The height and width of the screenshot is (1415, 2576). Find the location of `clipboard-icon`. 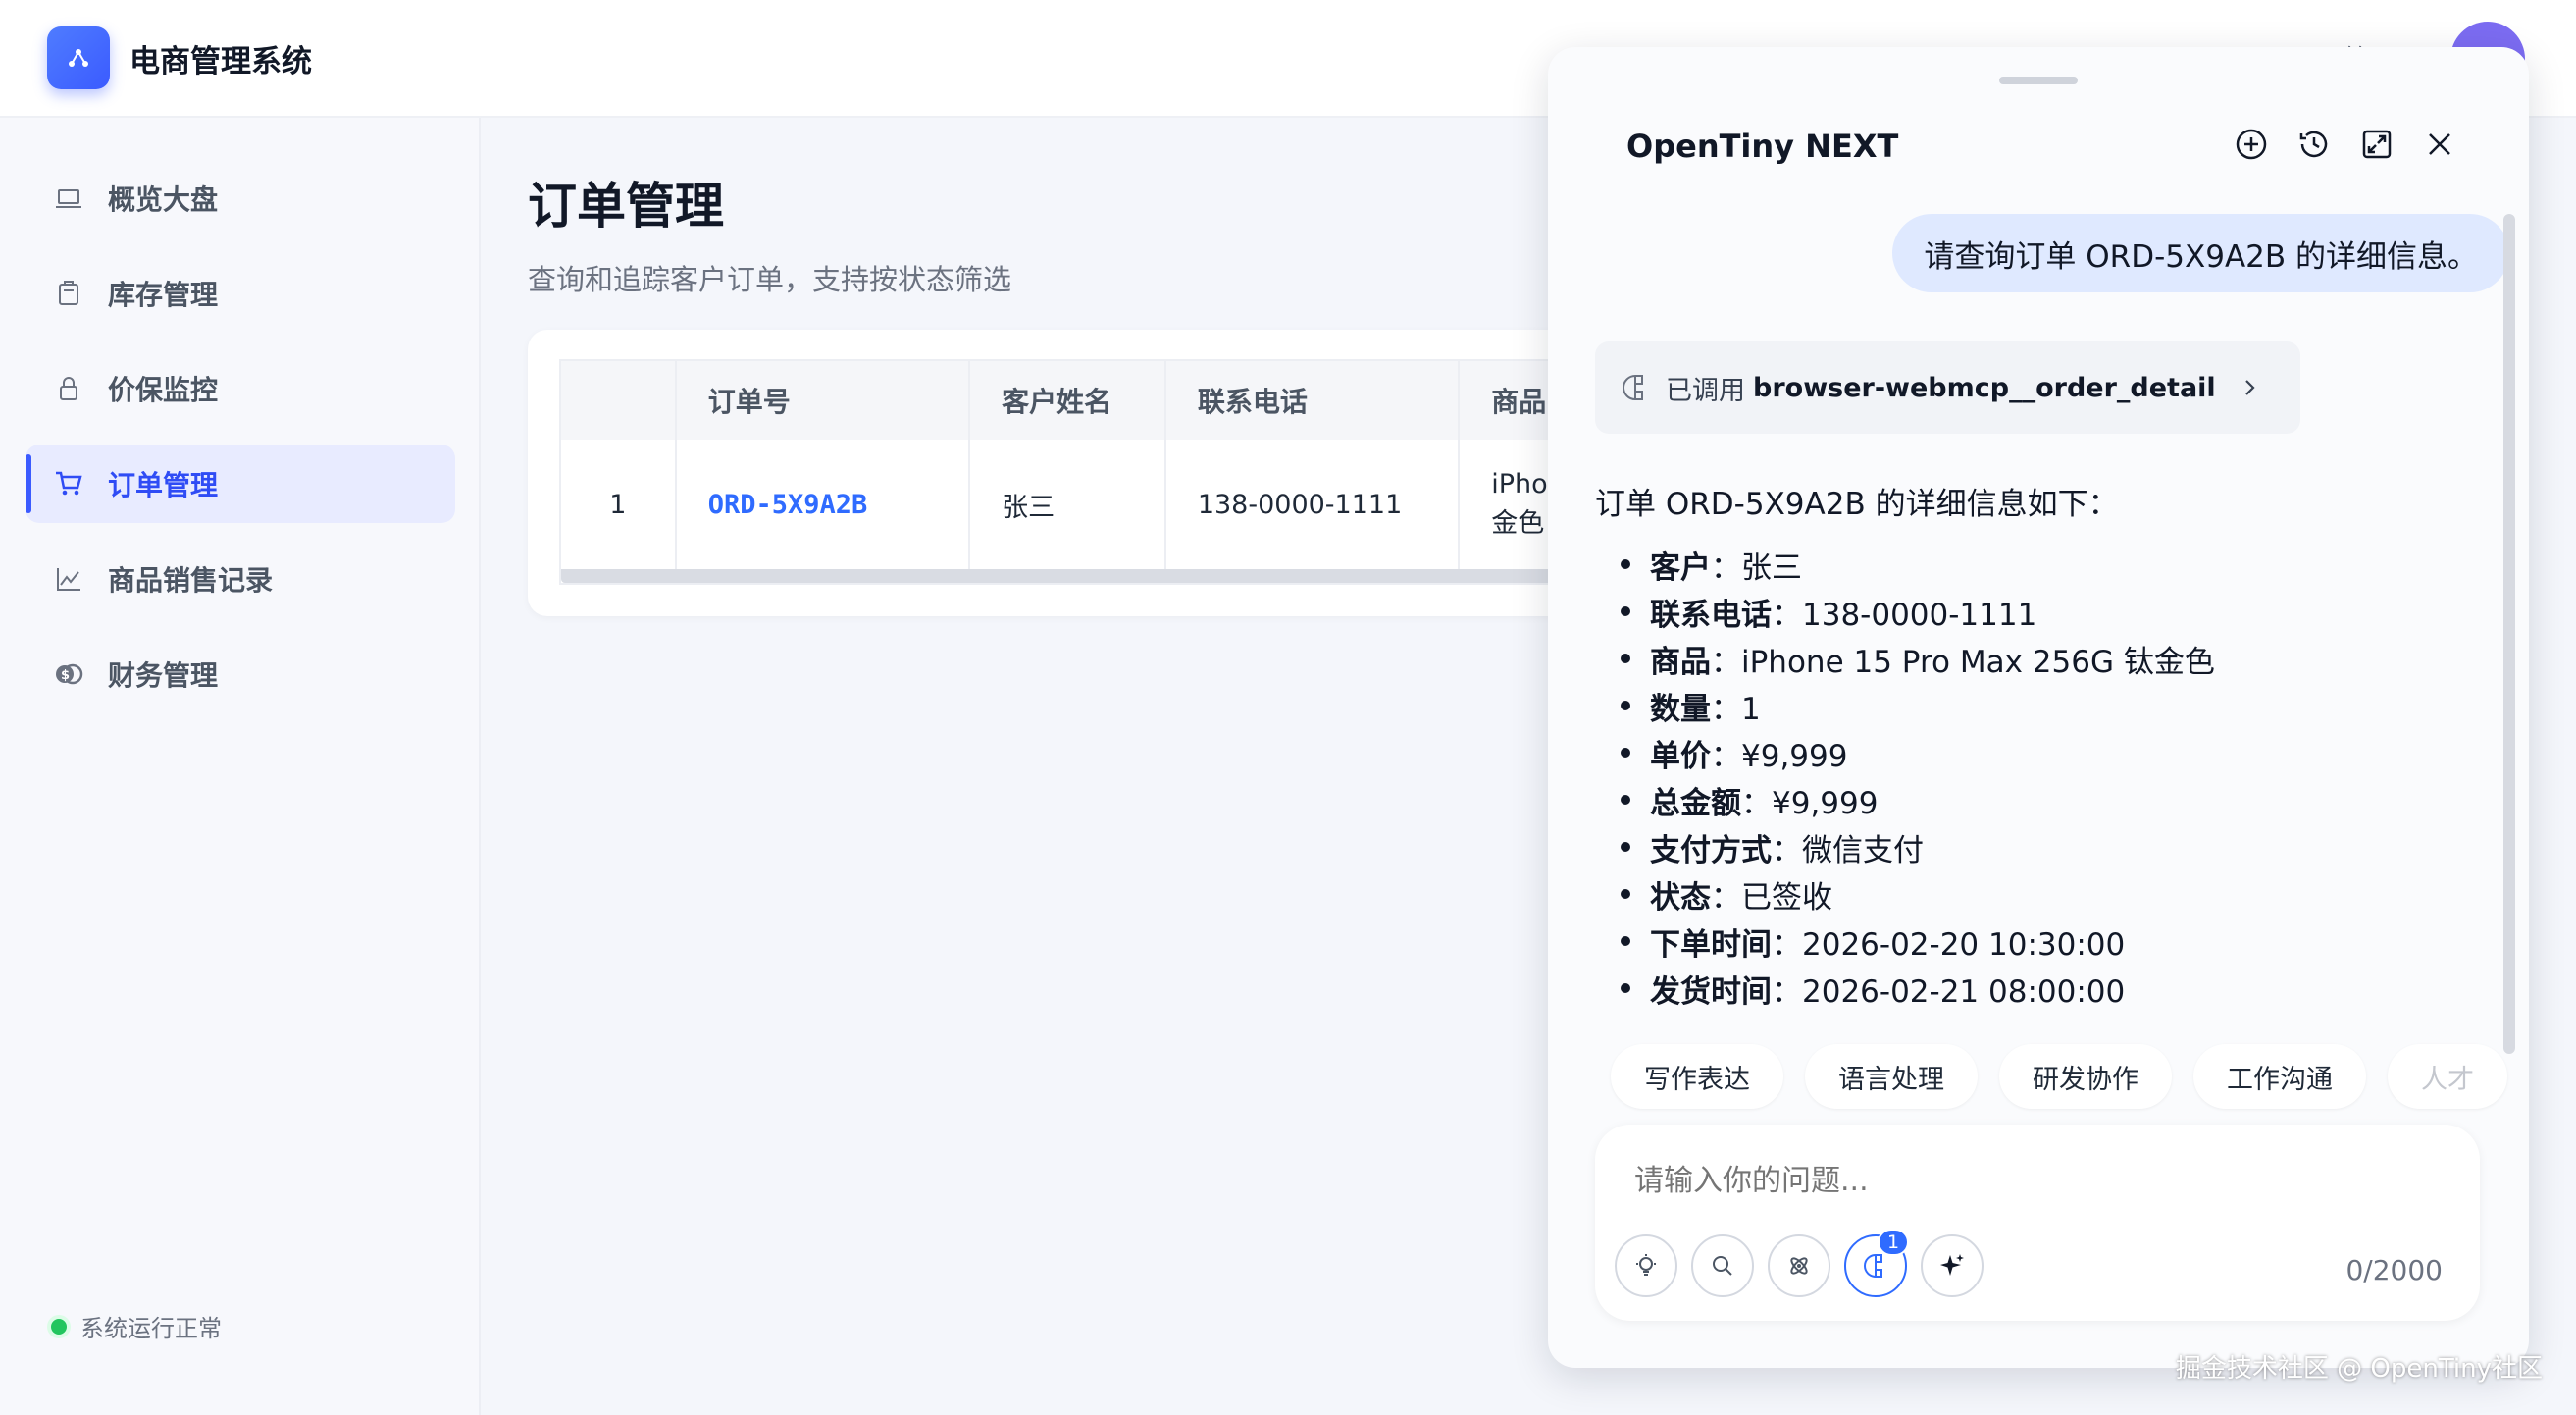

clipboard-icon is located at coordinates (68, 293).